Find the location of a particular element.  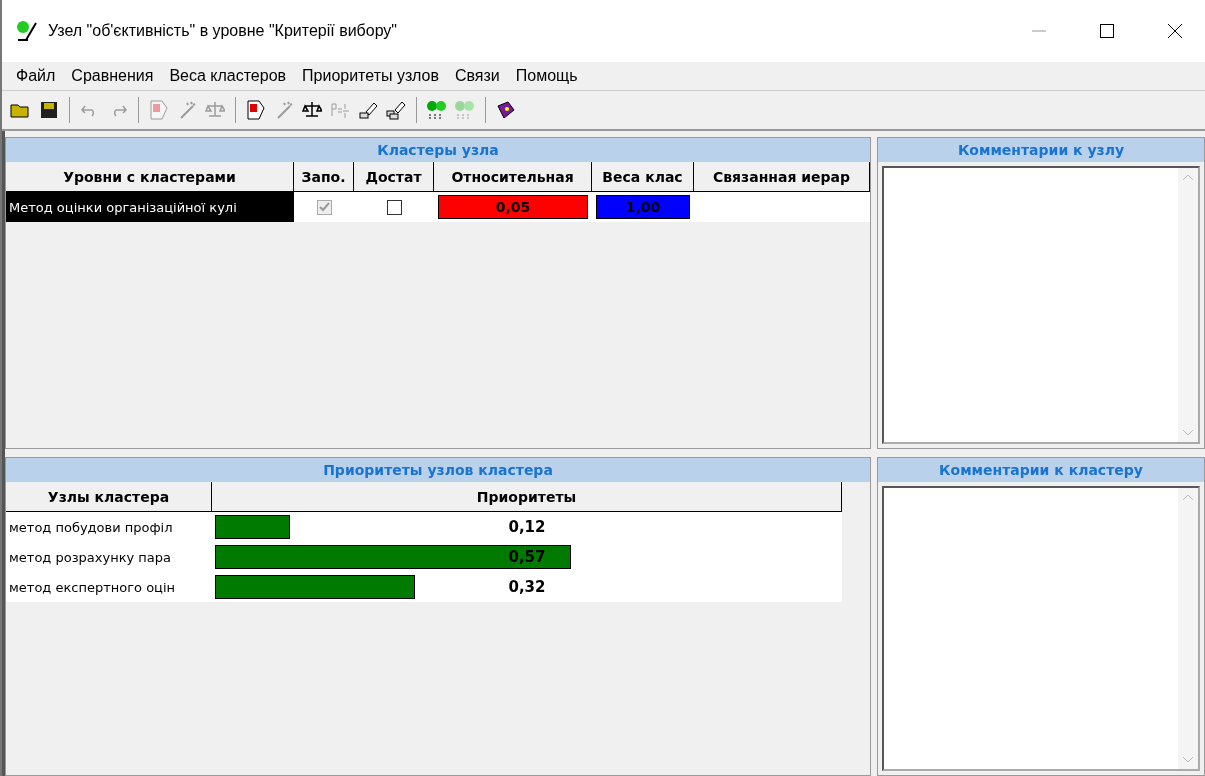

menu-item: Помощь is located at coordinates (546, 76).